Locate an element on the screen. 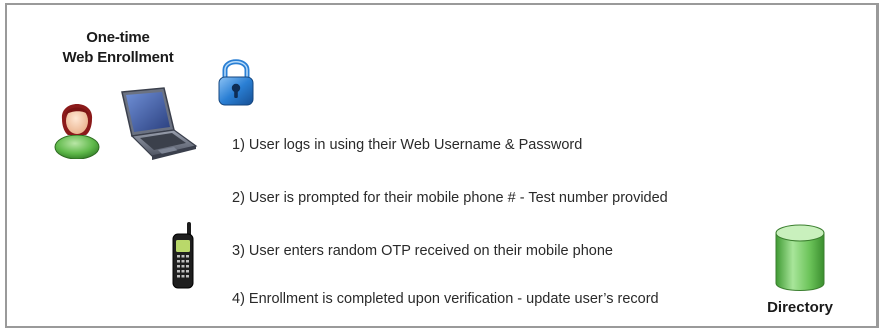  lock-icon is located at coordinates (236, 82).